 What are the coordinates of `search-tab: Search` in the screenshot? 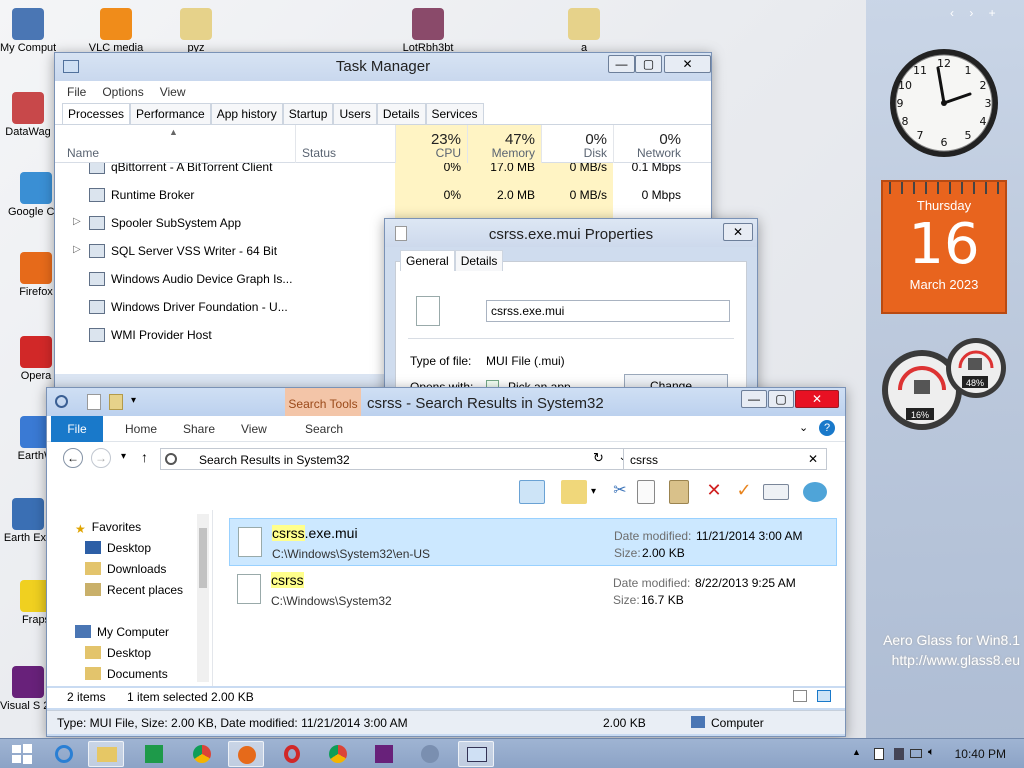 It's located at (324, 429).